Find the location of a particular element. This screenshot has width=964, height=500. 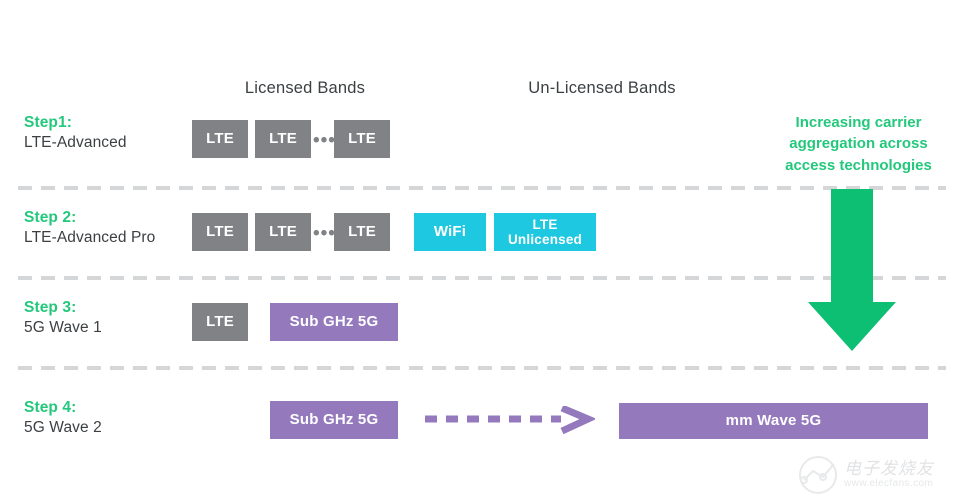

callout-line-1: Increasing carrier is located at coordinates (858, 122).